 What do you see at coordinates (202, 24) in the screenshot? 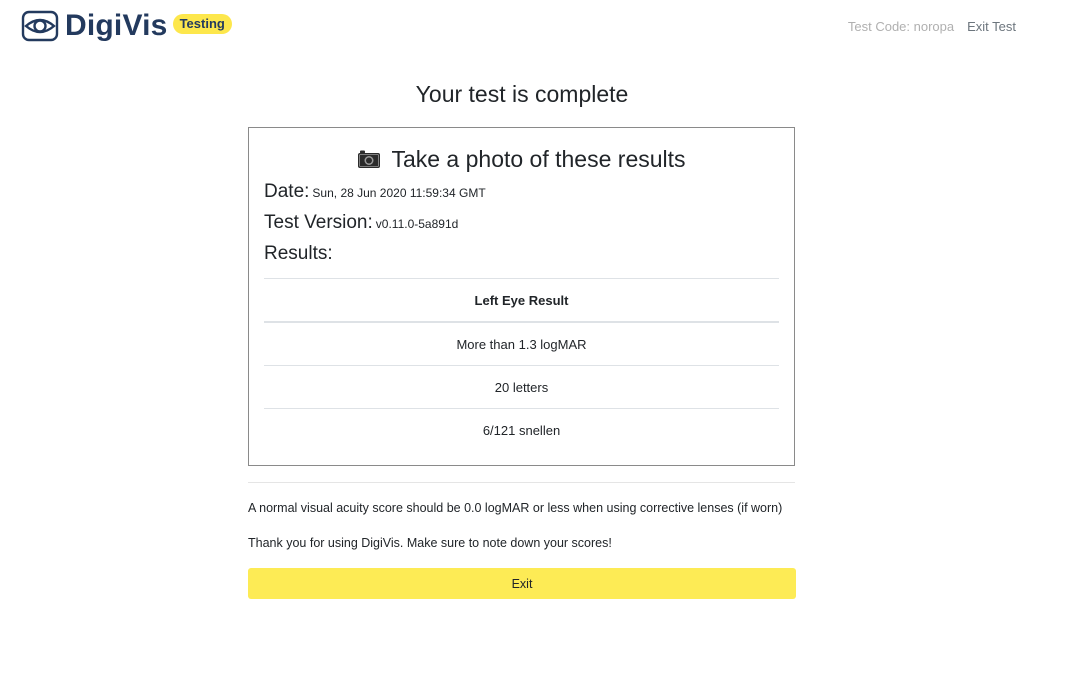
I see `testing-badge: Testing` at bounding box center [202, 24].